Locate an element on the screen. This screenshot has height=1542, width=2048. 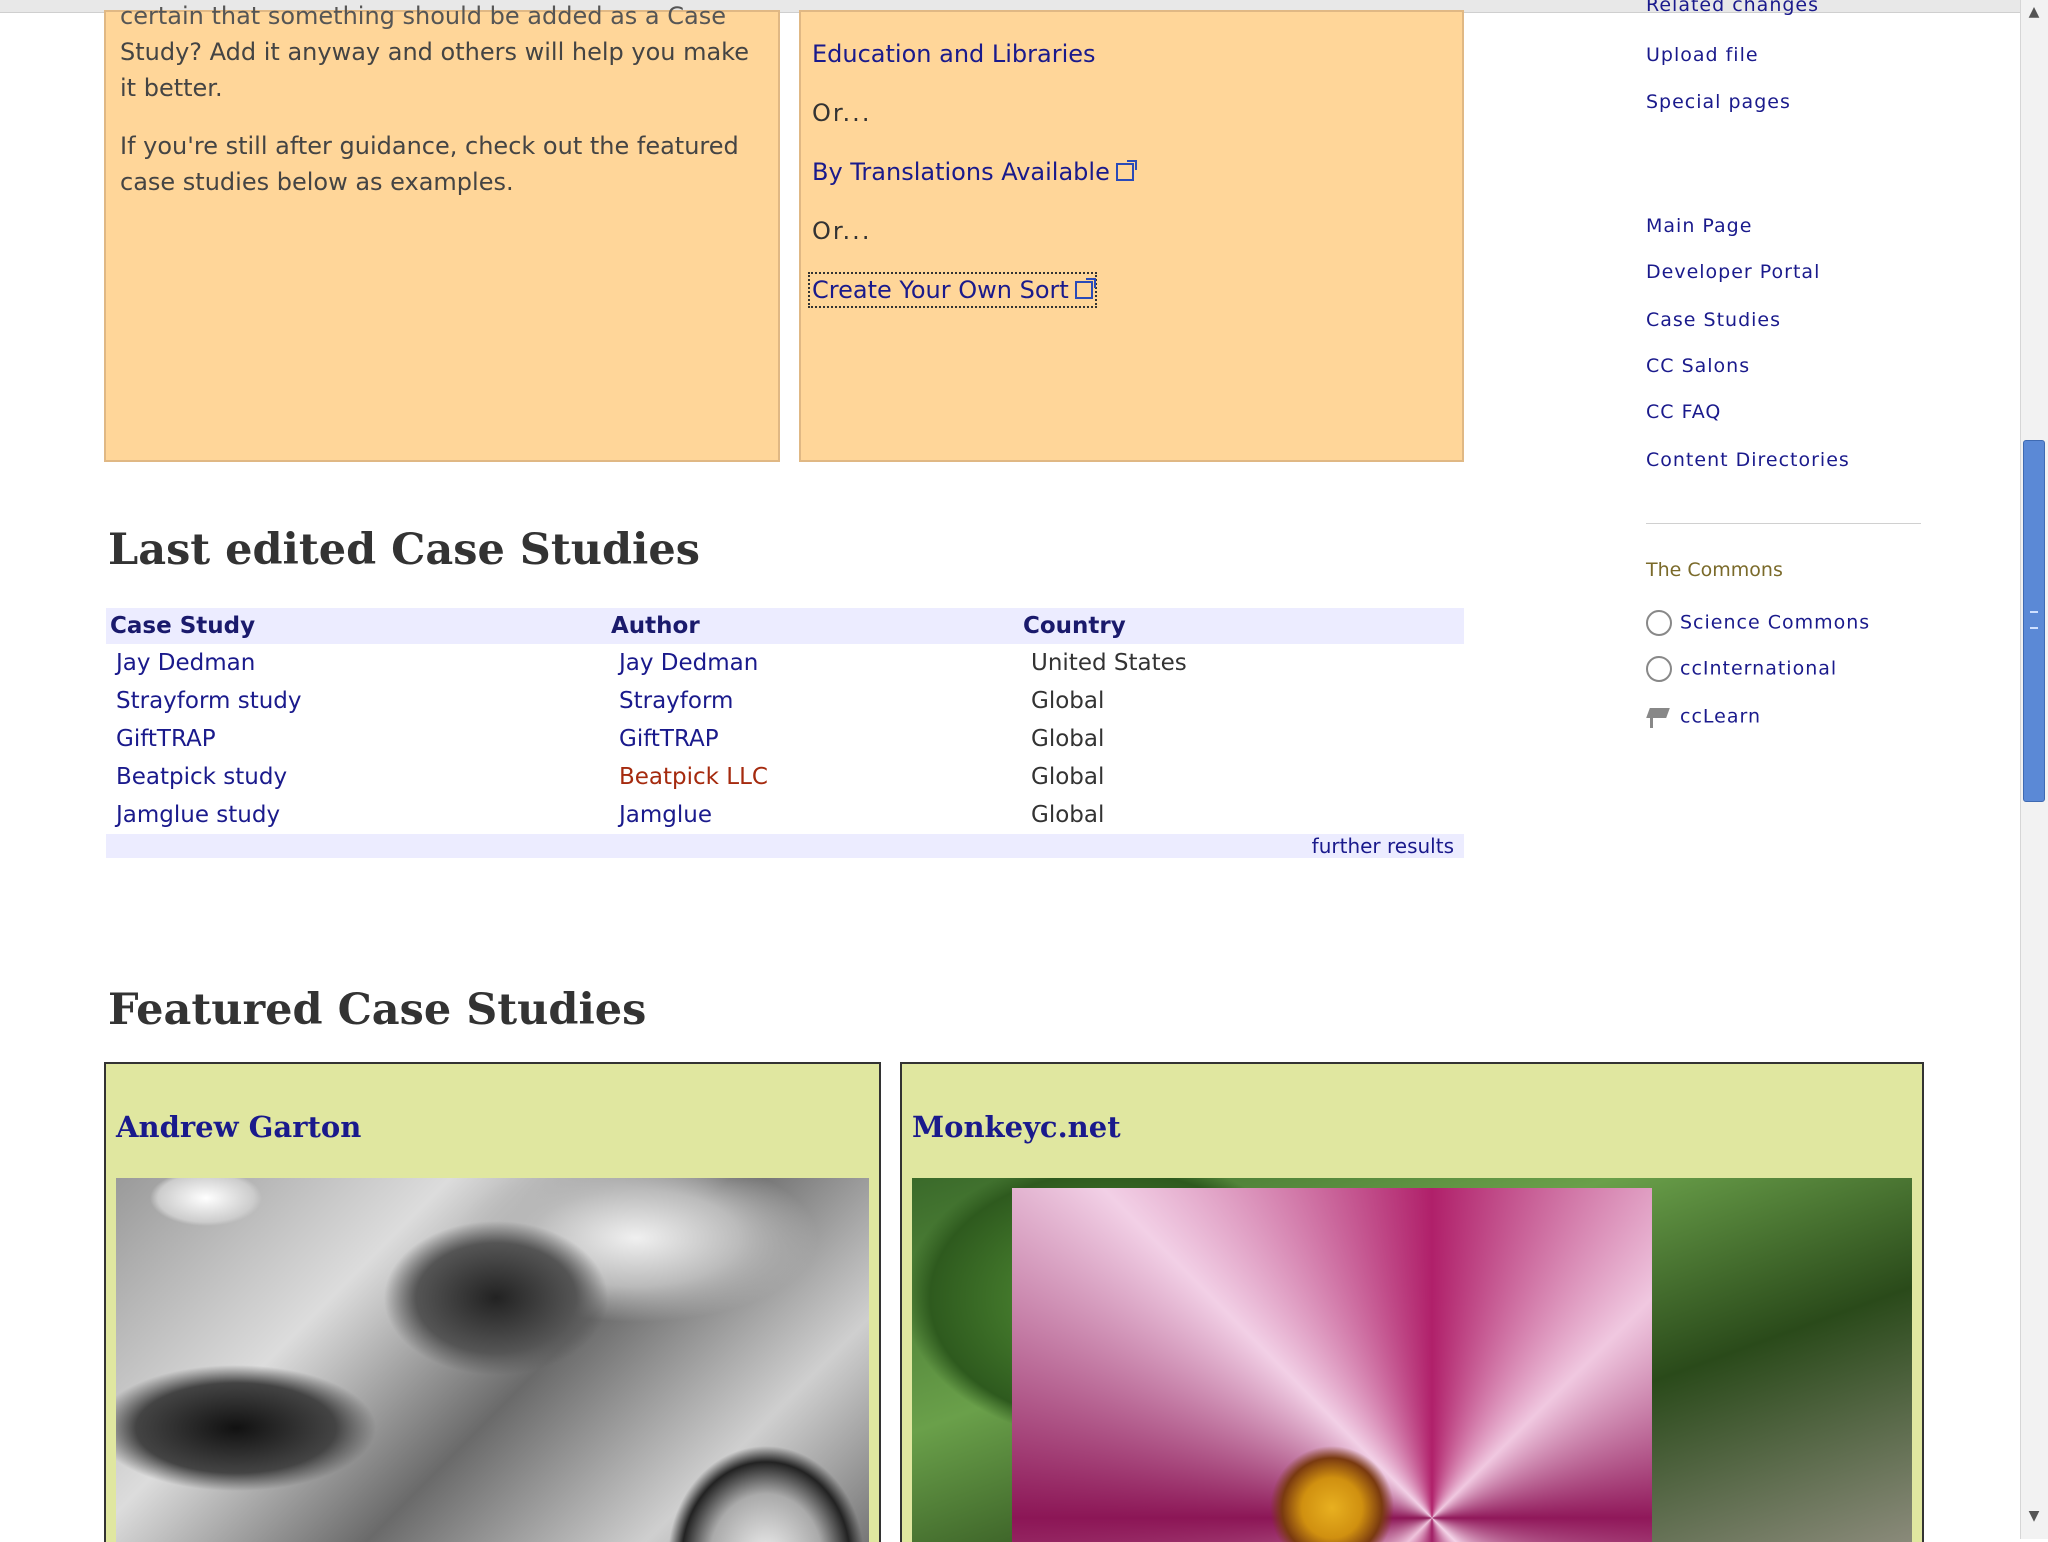
featured-heading: Featured Case Studies is located at coordinates (377, 1010).